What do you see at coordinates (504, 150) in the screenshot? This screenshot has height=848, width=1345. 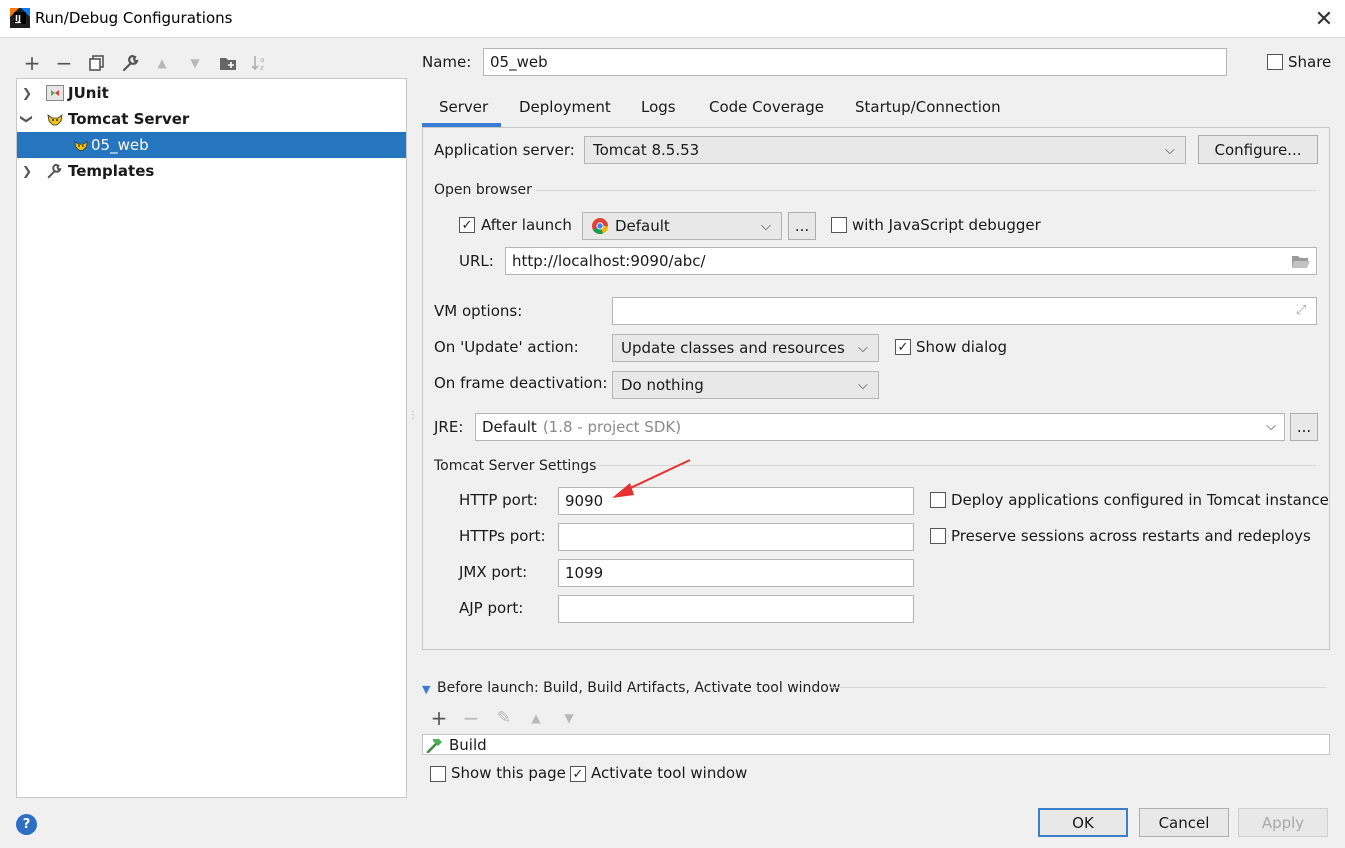 I see `application-server-label: Application server:` at bounding box center [504, 150].